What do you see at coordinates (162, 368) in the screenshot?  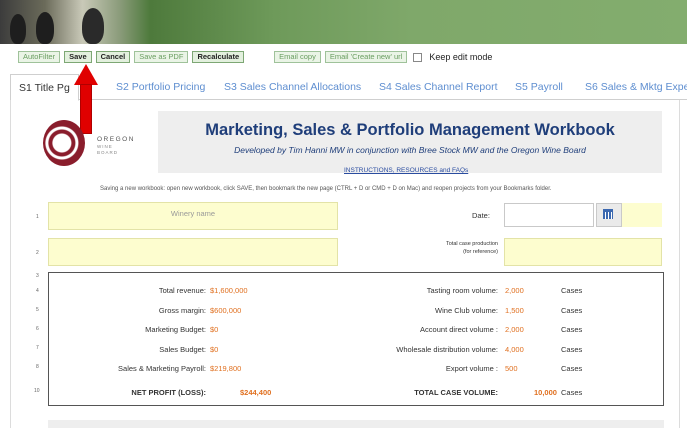 I see `payroll-label: Sales & Marketing Payroll:` at bounding box center [162, 368].